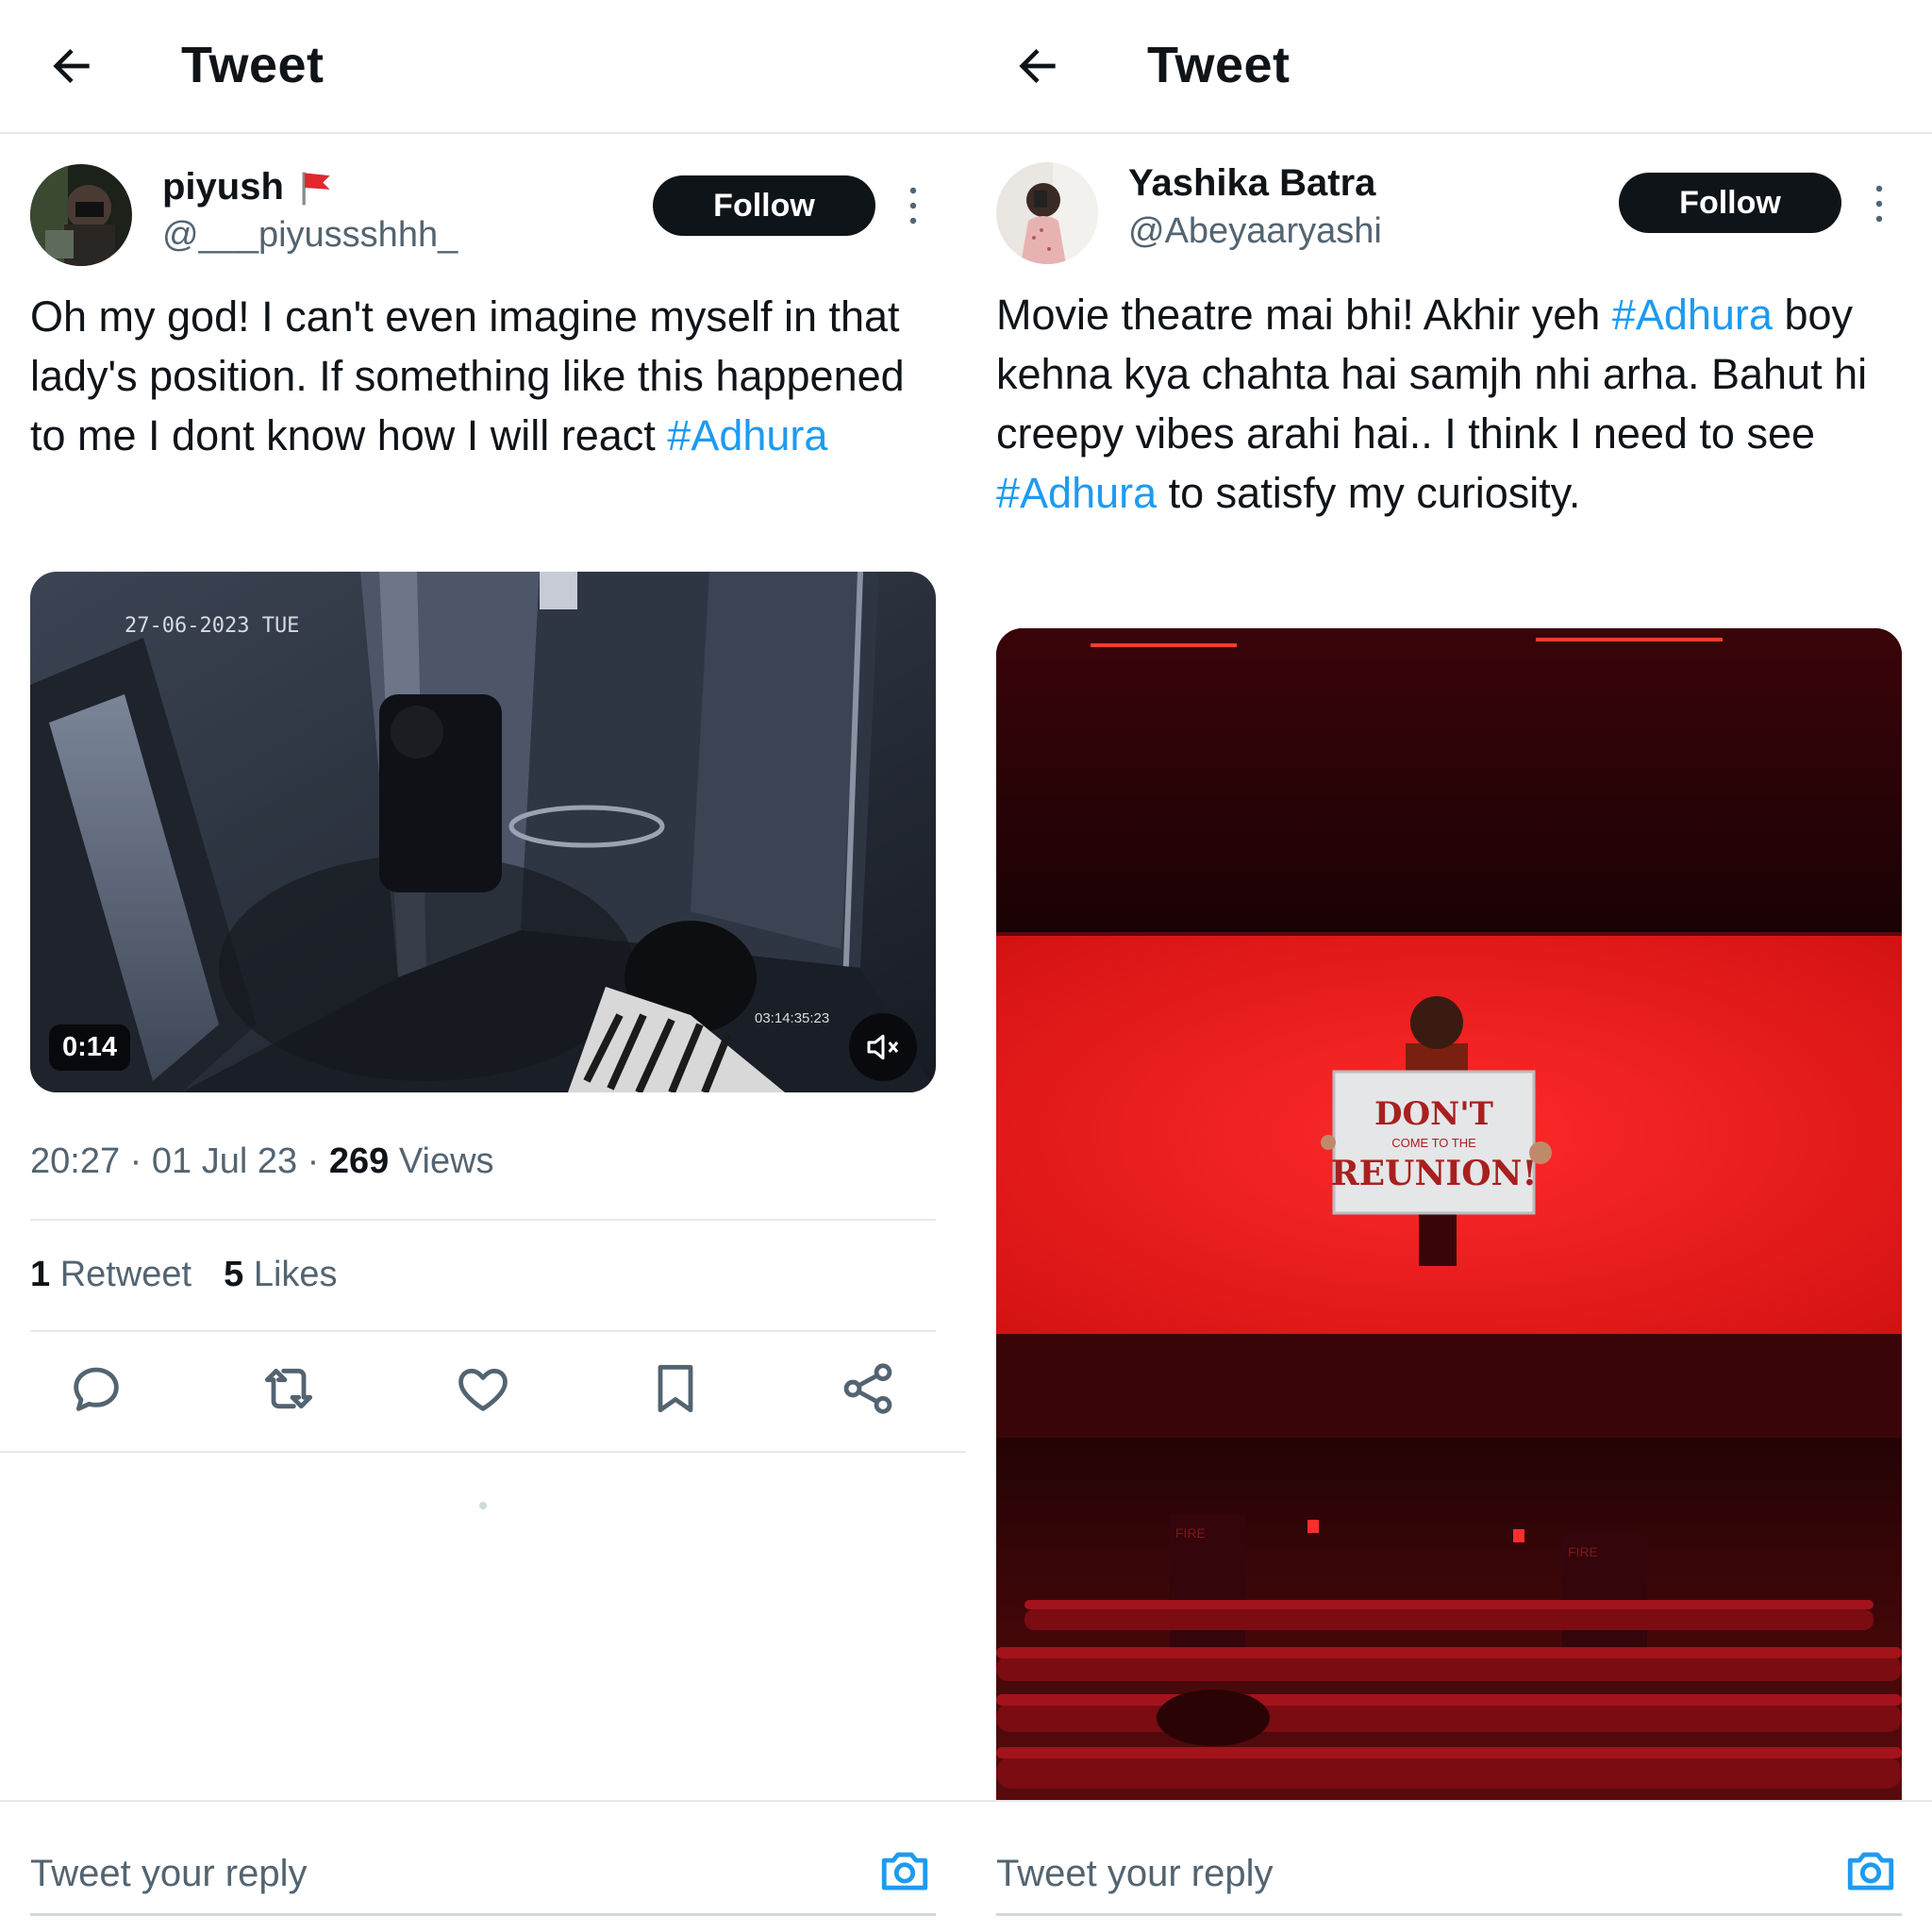 The height and width of the screenshot is (1932, 1932). What do you see at coordinates (359, 1161) in the screenshot?
I see `views-count: 269` at bounding box center [359, 1161].